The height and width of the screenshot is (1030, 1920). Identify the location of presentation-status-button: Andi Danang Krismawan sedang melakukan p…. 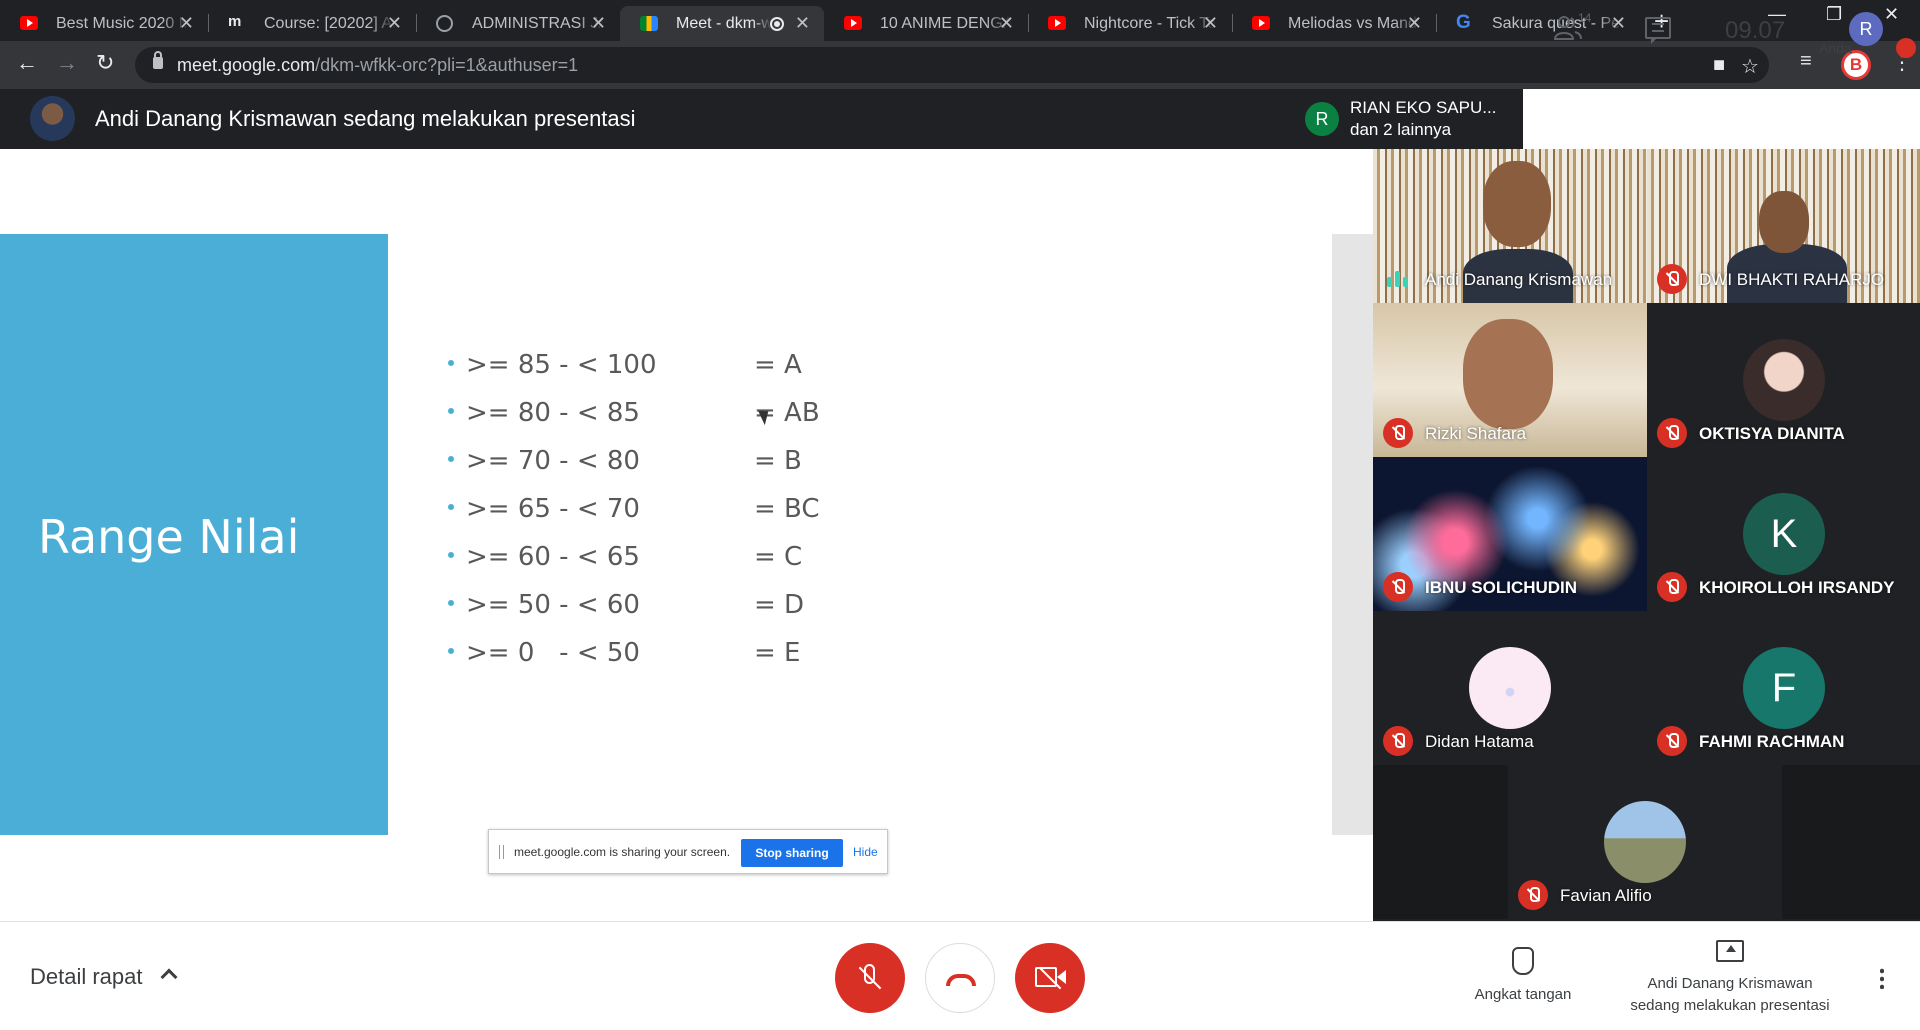
(1730, 978).